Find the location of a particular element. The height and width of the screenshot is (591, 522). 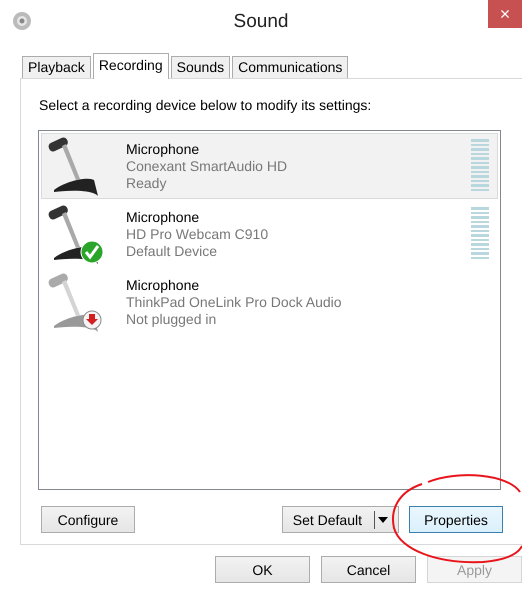

split-button: Set Default is located at coordinates (340, 519).